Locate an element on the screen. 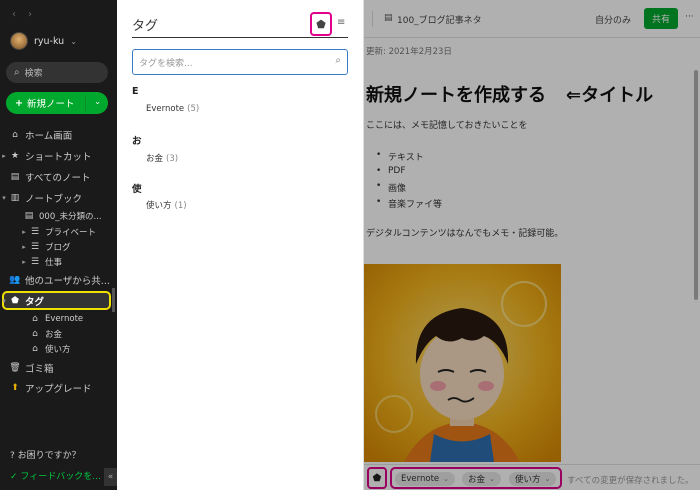  tag-name: 使い方 is located at coordinates (159, 206).